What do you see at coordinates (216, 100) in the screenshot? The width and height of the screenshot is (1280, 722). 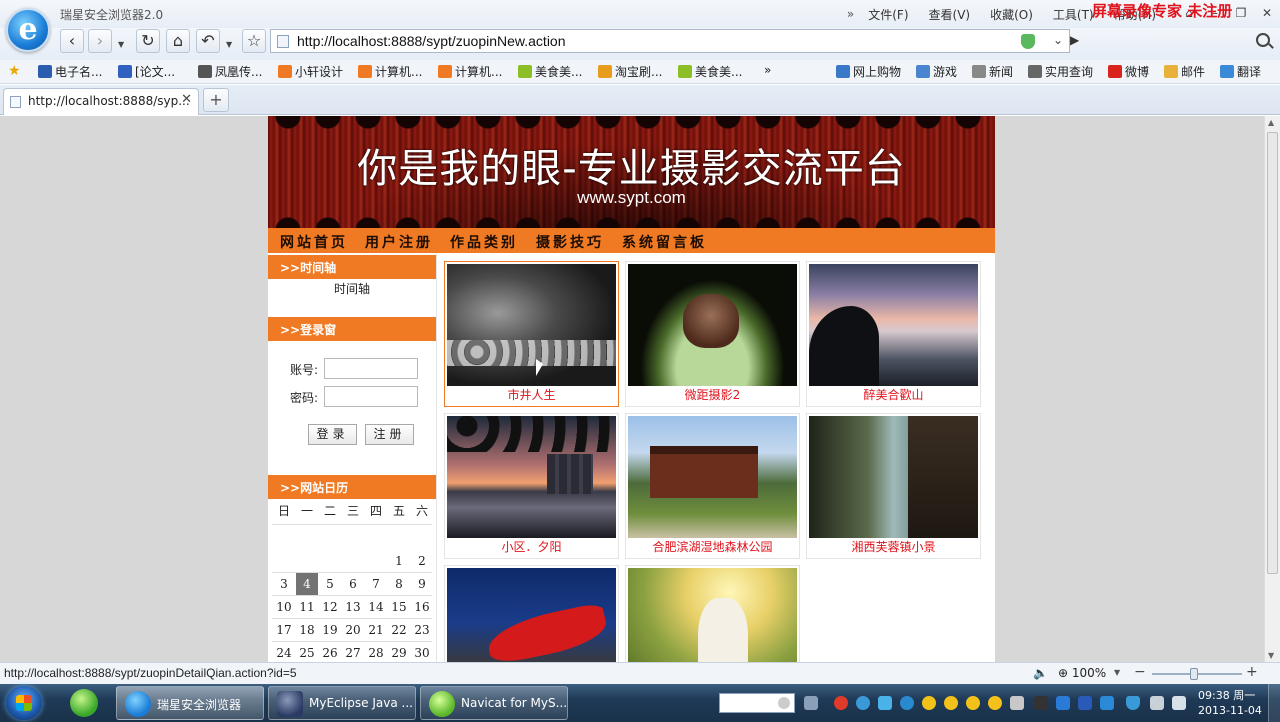 I see `new-tab-button: +` at bounding box center [216, 100].